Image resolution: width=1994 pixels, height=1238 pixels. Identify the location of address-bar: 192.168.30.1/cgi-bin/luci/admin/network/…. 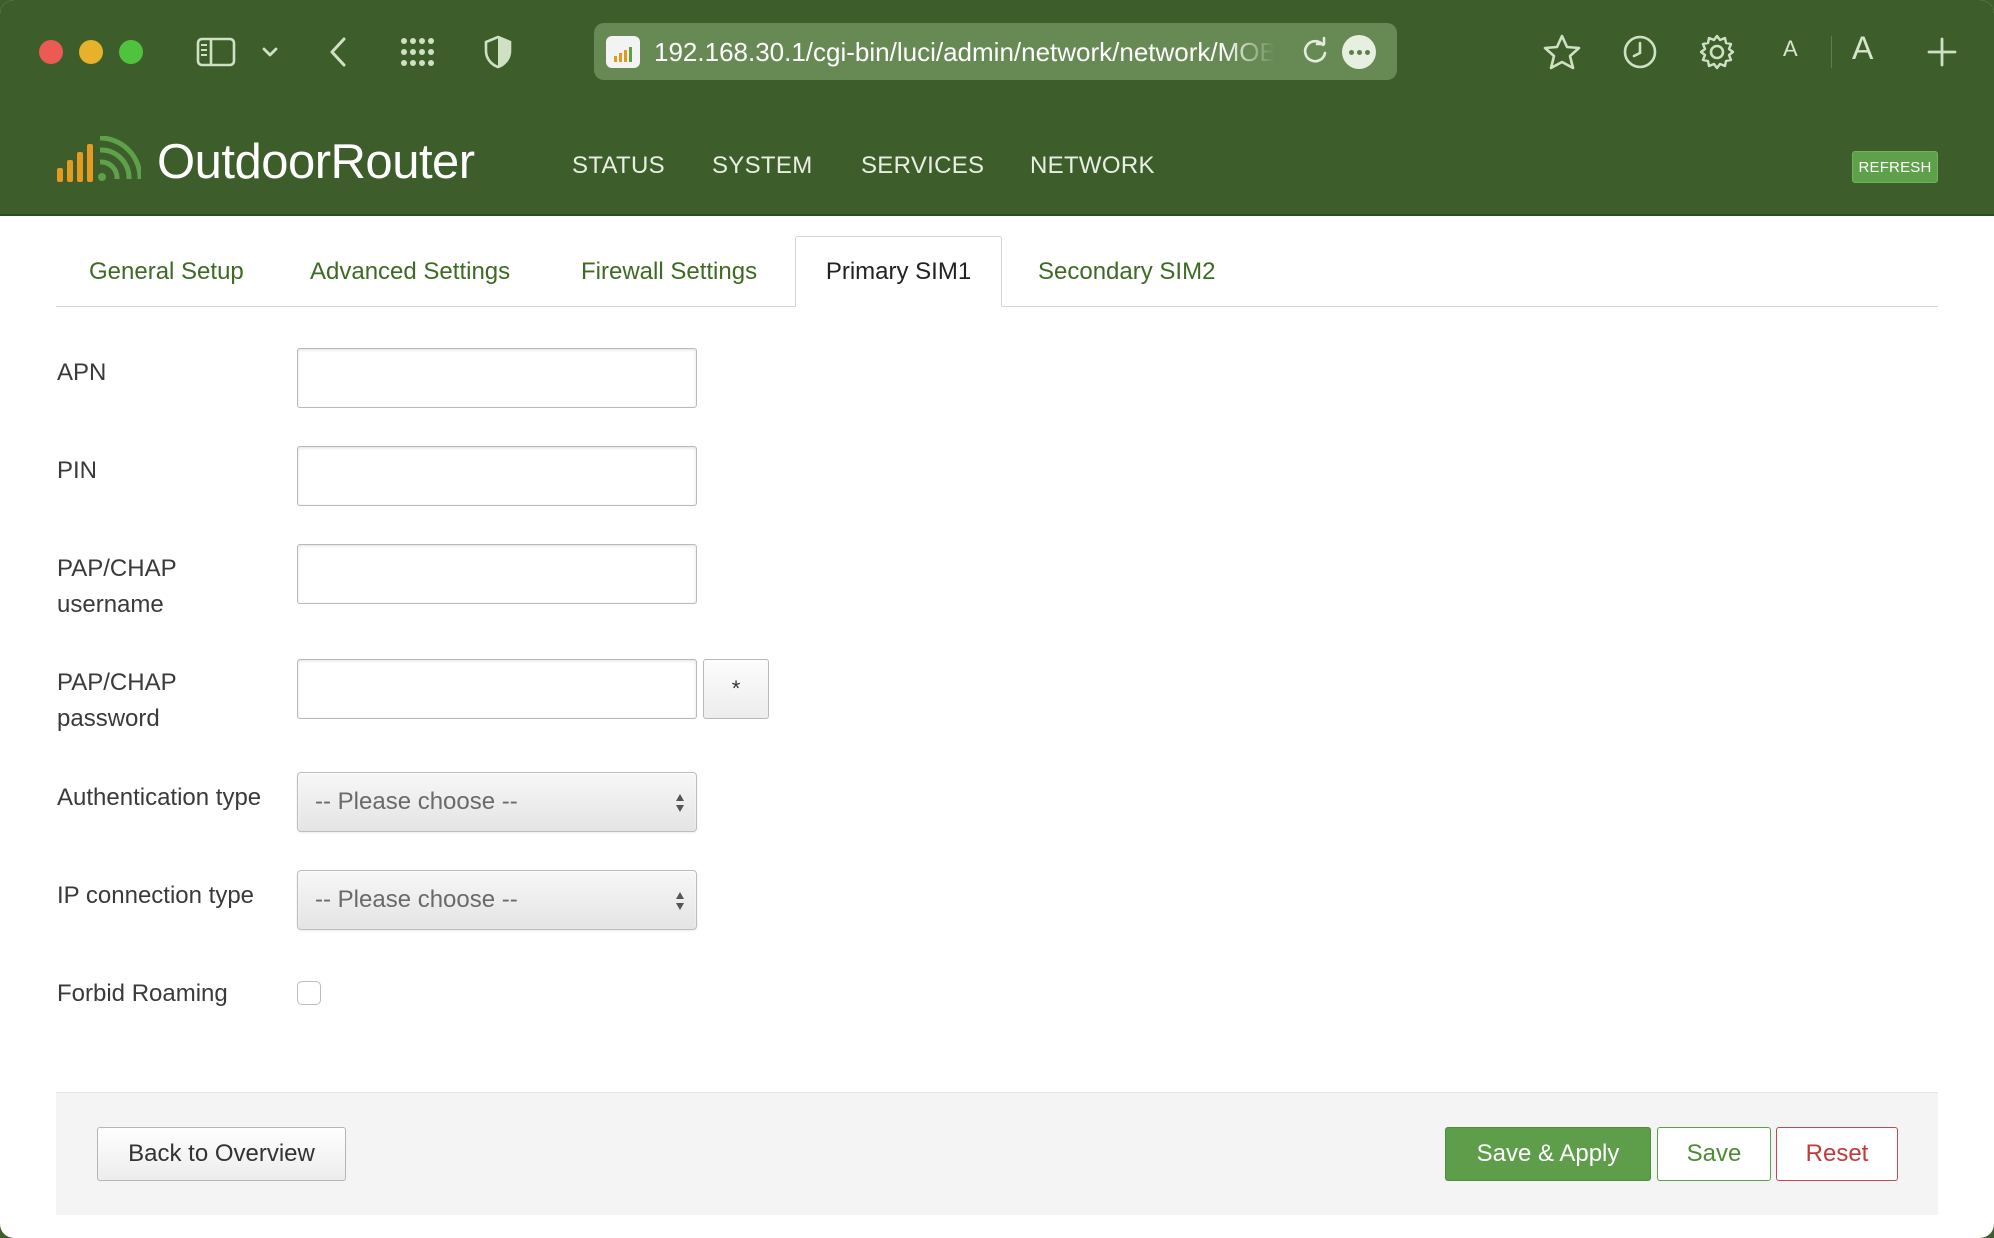
(995, 51).